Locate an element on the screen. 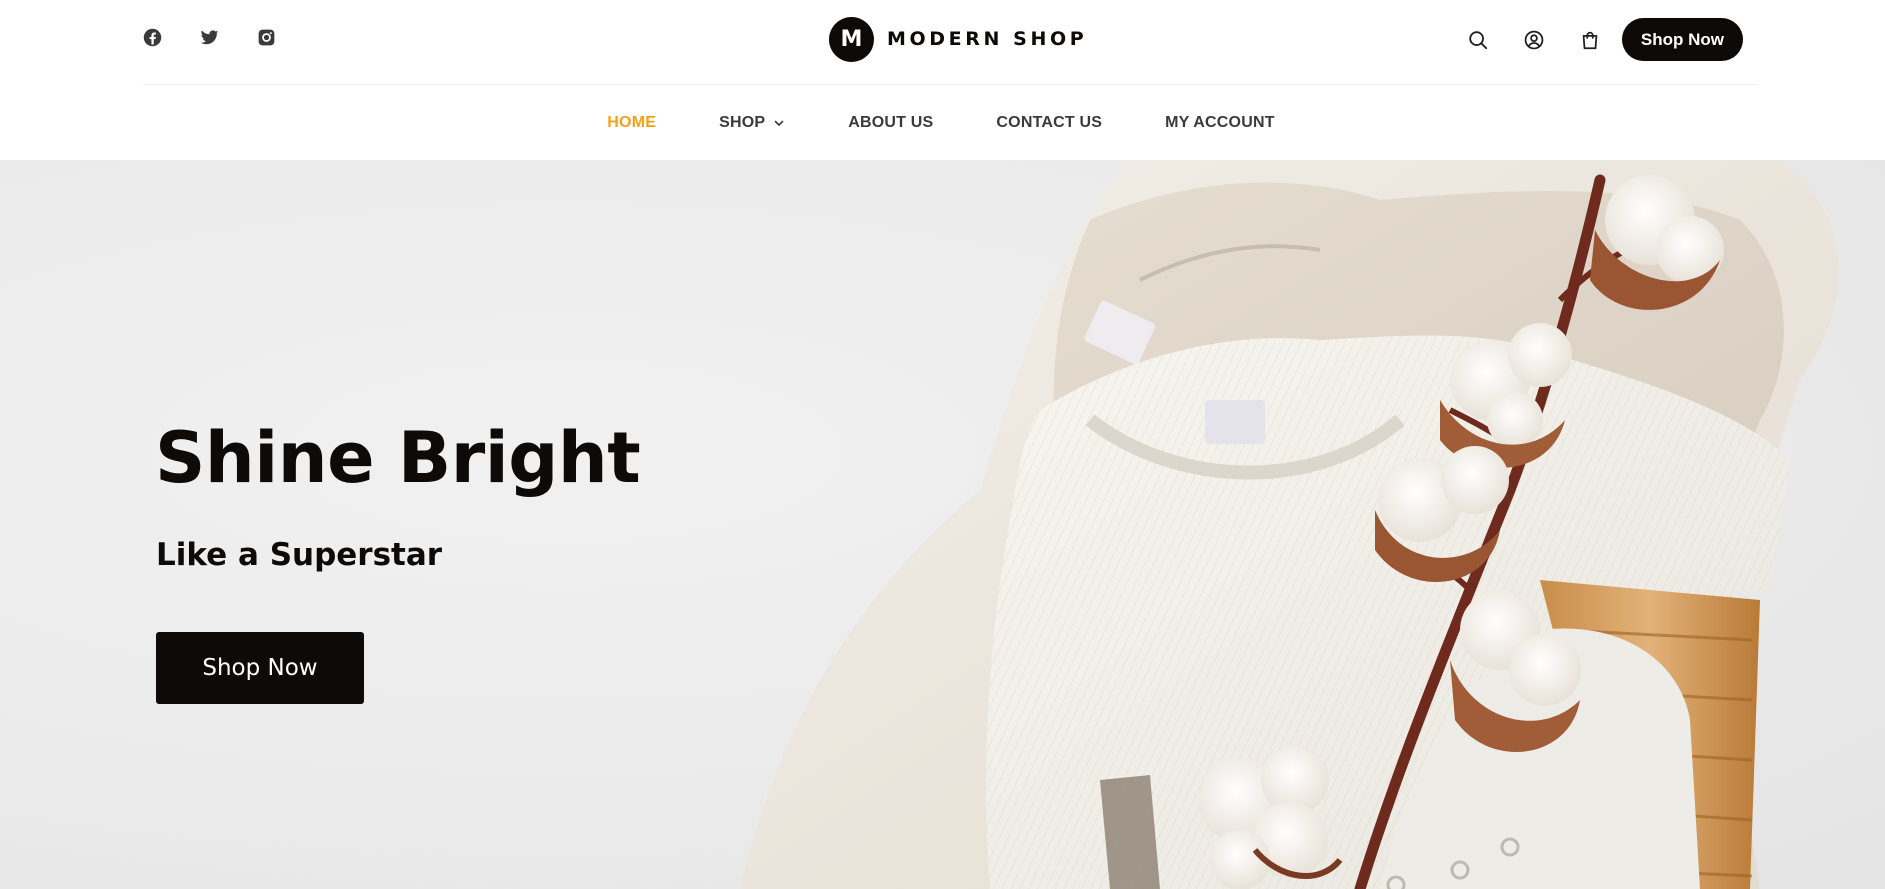  site-header: M MODERN SHOP Shop Now is located at coordinates (942, 42).